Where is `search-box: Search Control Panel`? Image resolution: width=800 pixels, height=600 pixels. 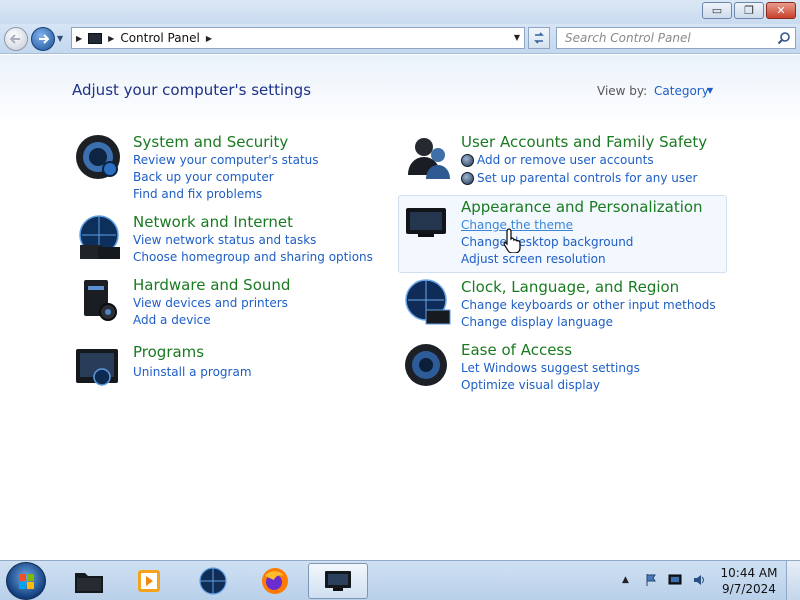
search-box: Search Control Panel is located at coordinates (676, 38).